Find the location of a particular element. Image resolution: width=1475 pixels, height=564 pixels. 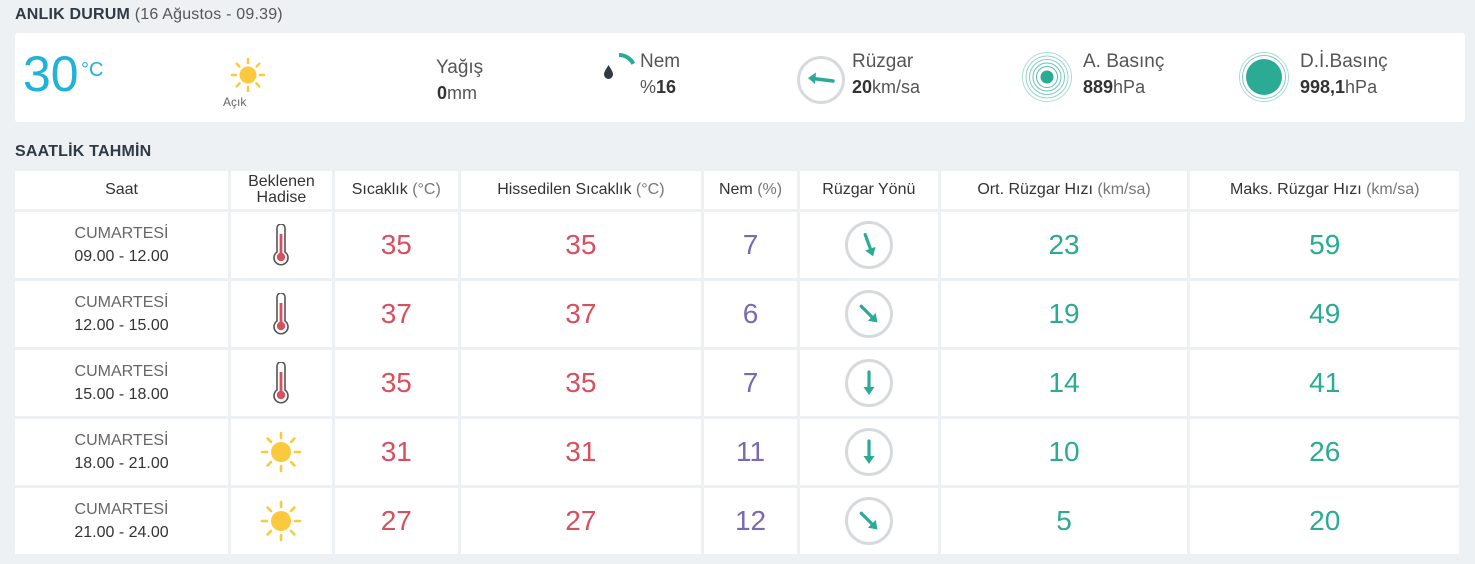

col-header-sicaklik: Sıcaklık (°C) is located at coordinates (396, 190).